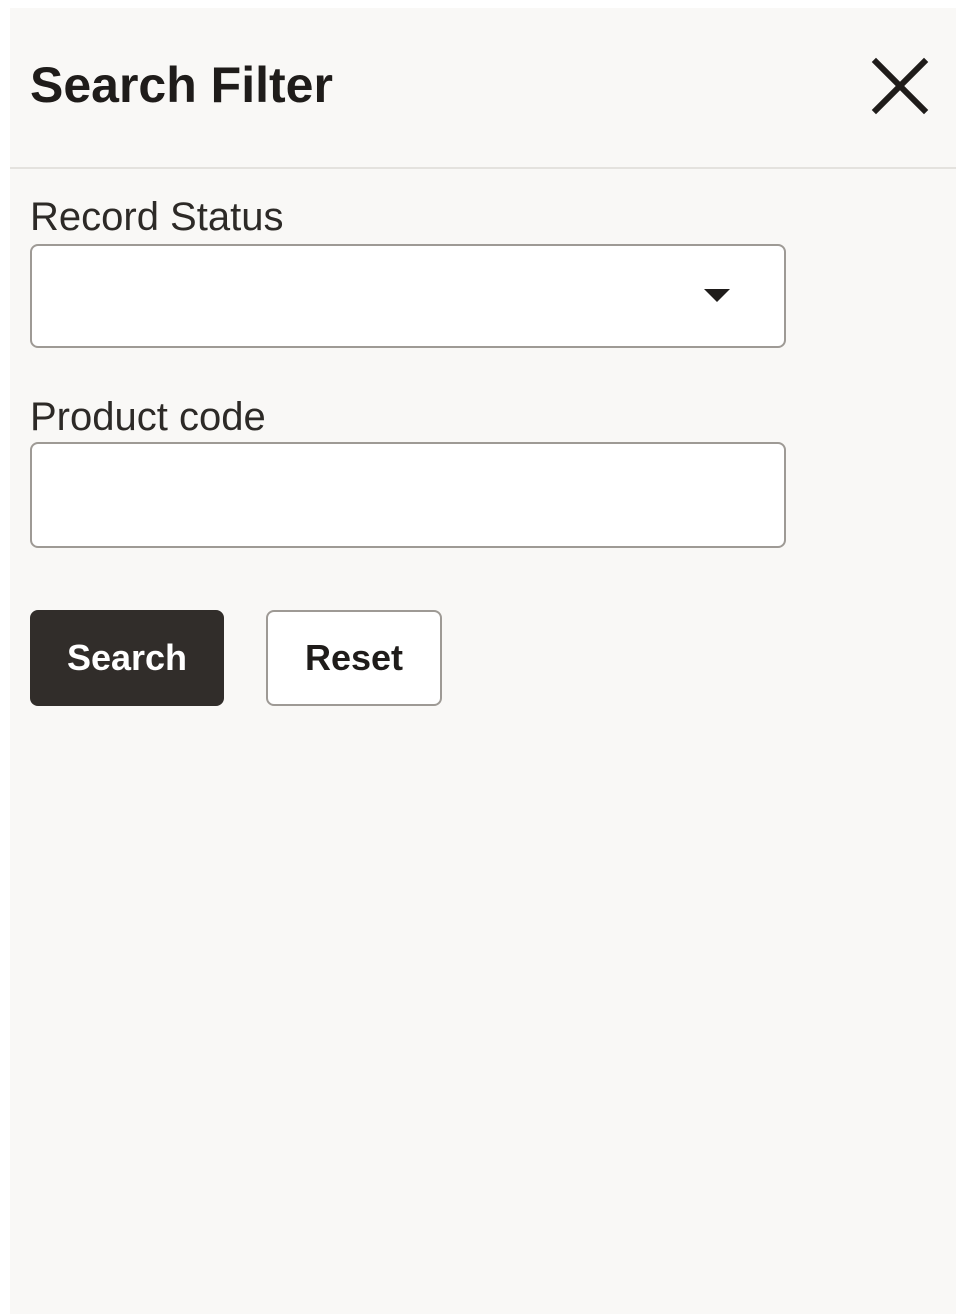 Image resolution: width=956 pixels, height=1314 pixels. Describe the element at coordinates (127, 658) in the screenshot. I see `search-button: Search` at that location.